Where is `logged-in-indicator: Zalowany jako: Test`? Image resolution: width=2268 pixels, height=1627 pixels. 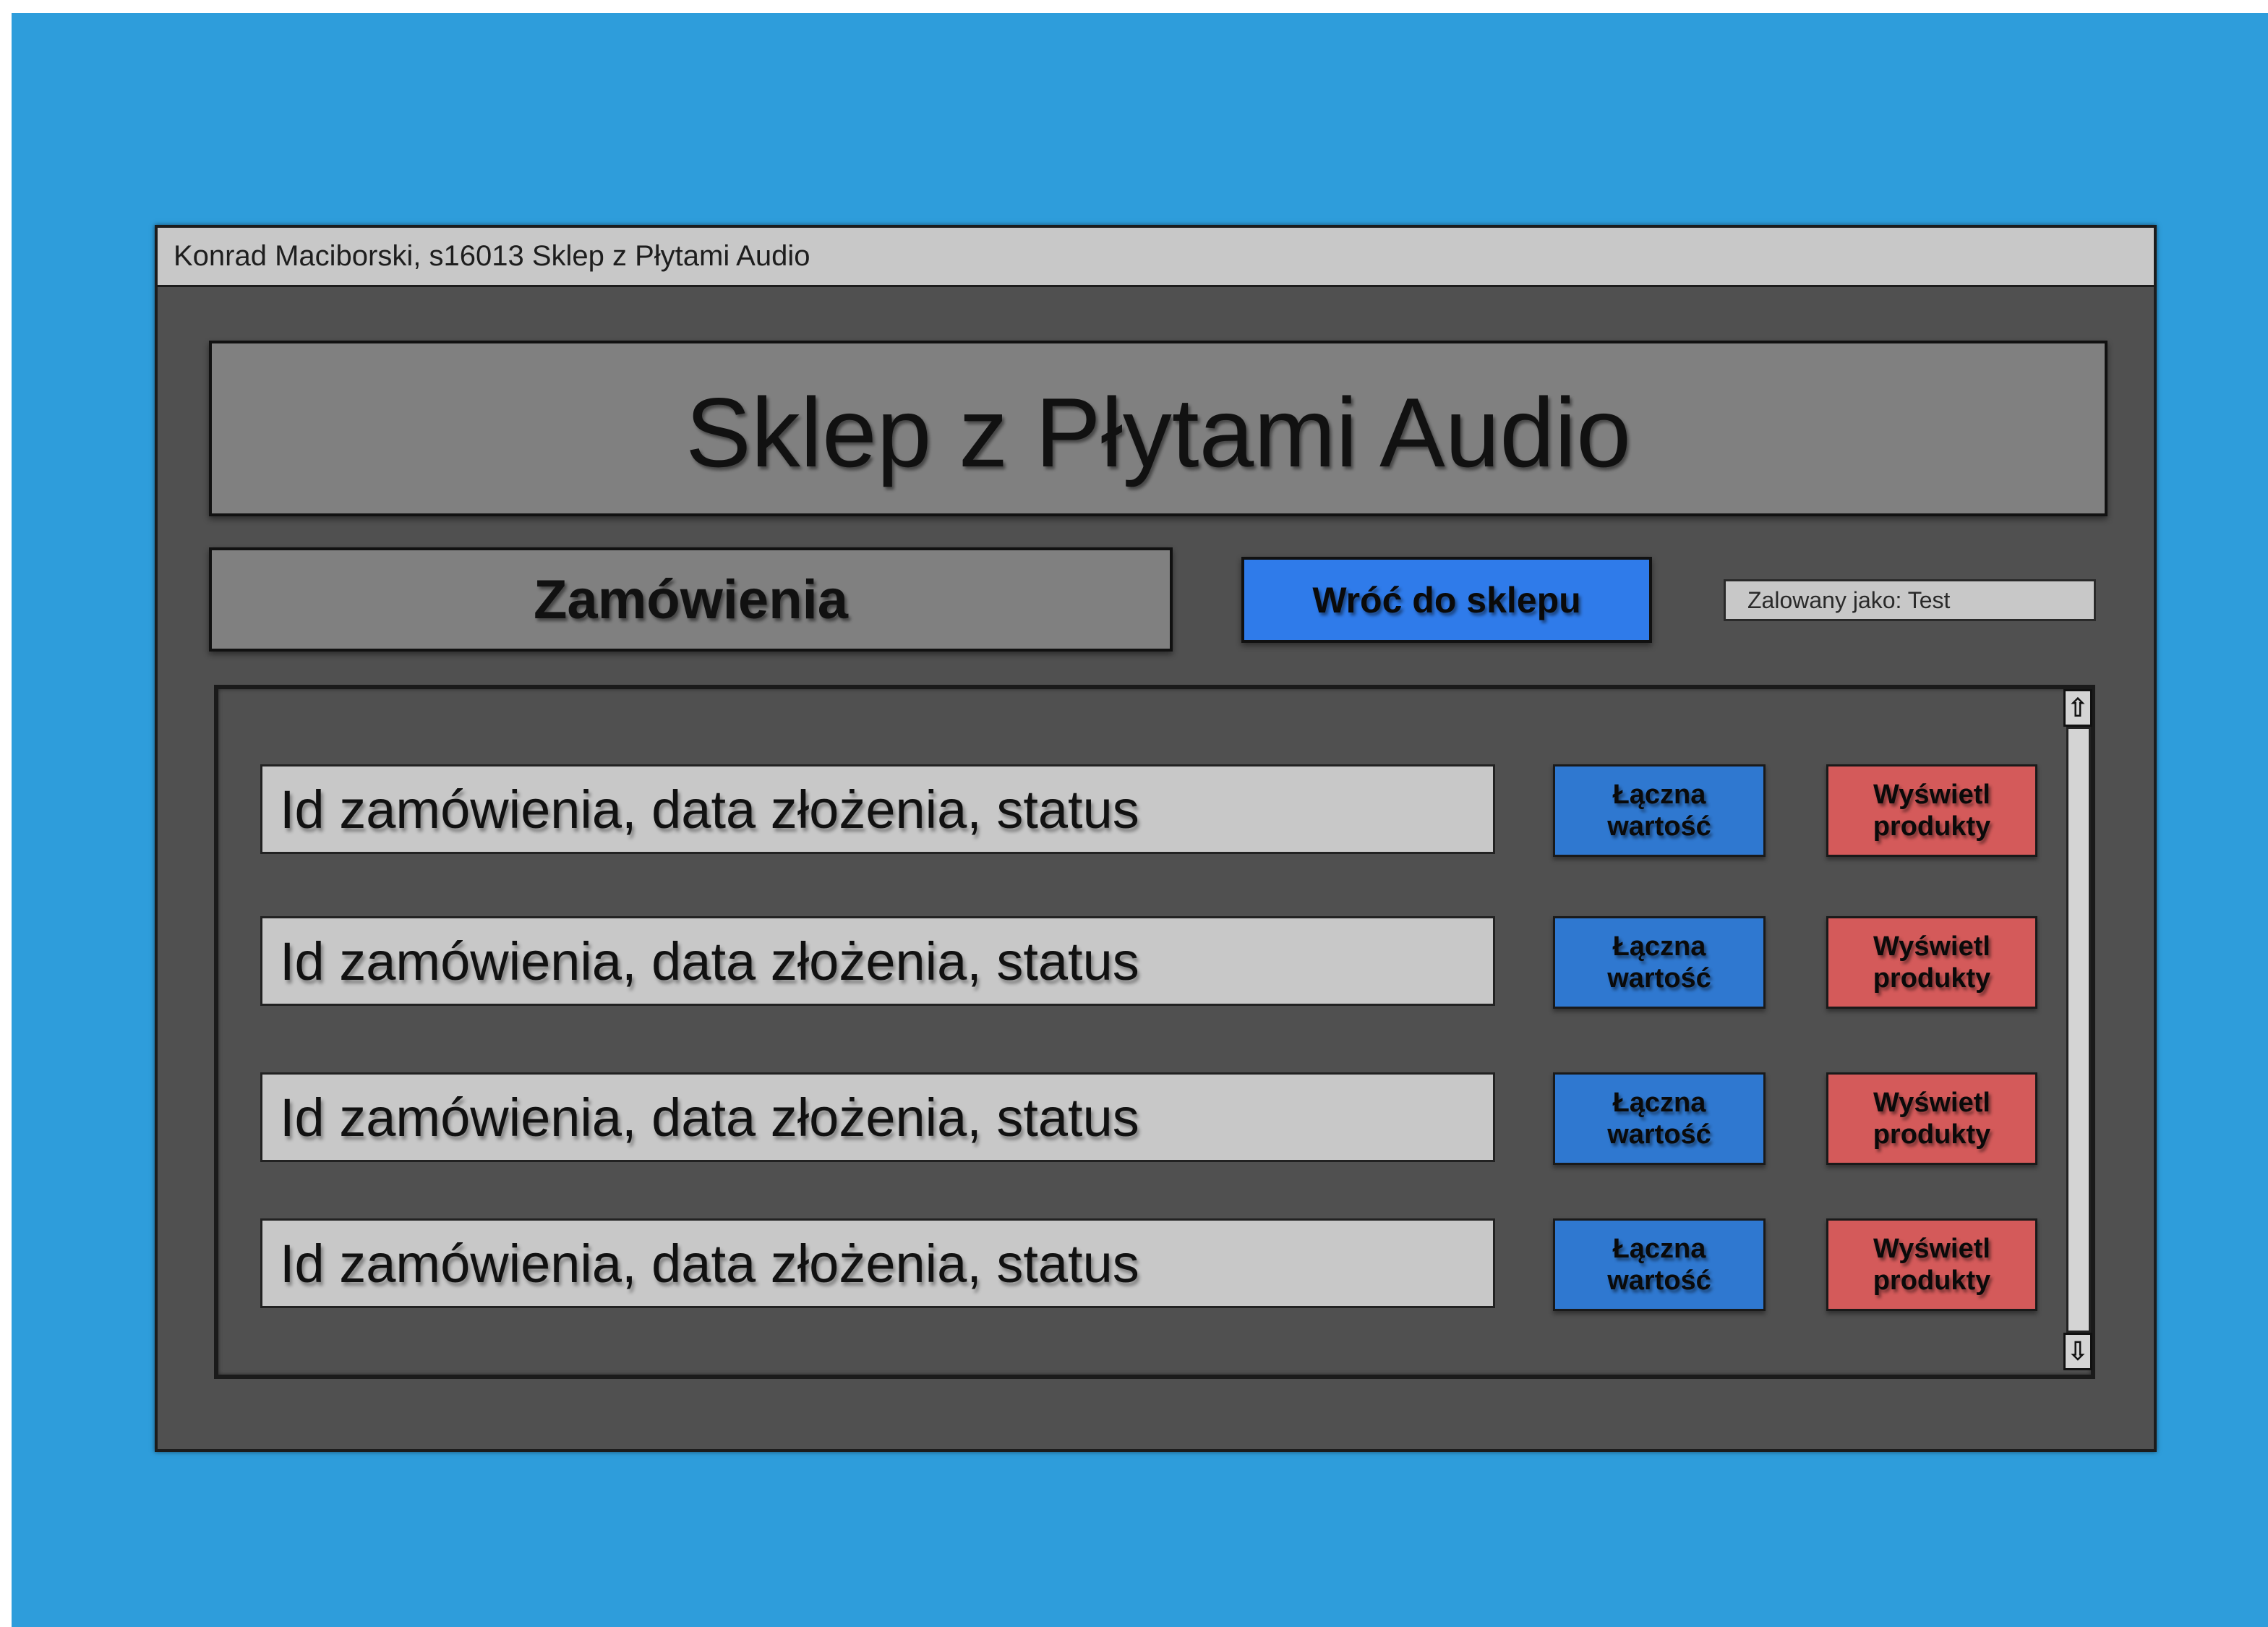 logged-in-indicator: Zalowany jako: Test is located at coordinates (1910, 600).